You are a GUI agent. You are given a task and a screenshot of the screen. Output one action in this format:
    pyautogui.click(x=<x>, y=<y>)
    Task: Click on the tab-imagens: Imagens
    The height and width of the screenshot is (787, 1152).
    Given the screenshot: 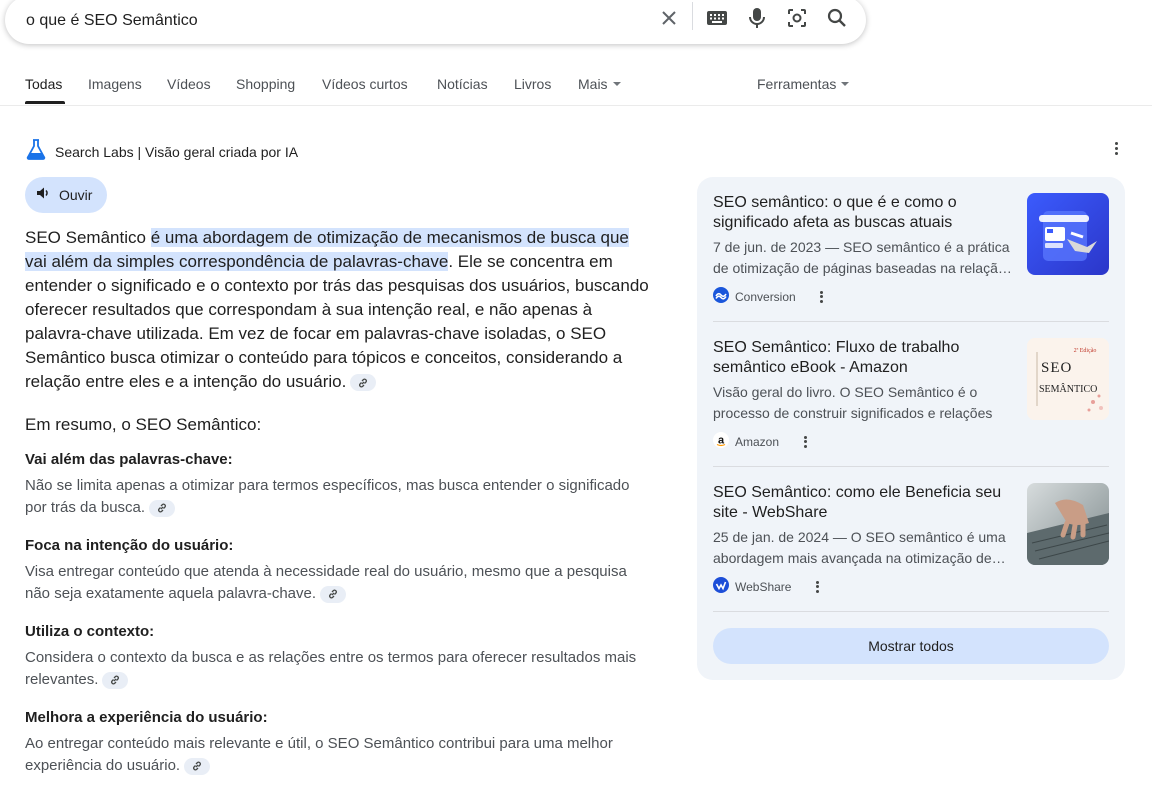 What is the action you would take?
    pyautogui.click(x=115, y=84)
    